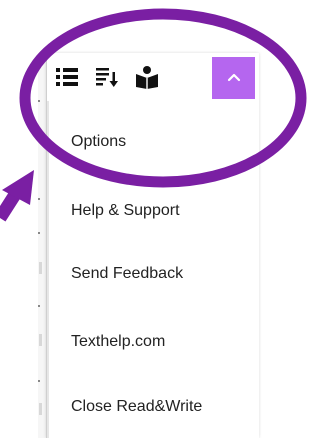  Describe the element at coordinates (136, 407) in the screenshot. I see `menu-item-close-readwrite: Close Read&Write` at that location.